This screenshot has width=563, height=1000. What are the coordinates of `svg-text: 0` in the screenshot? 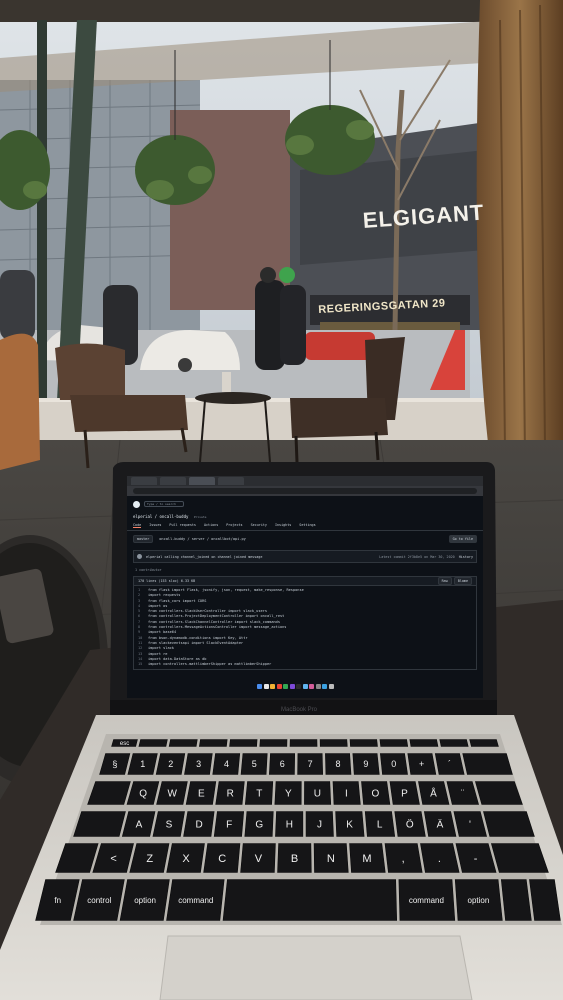 It's located at (393, 764).